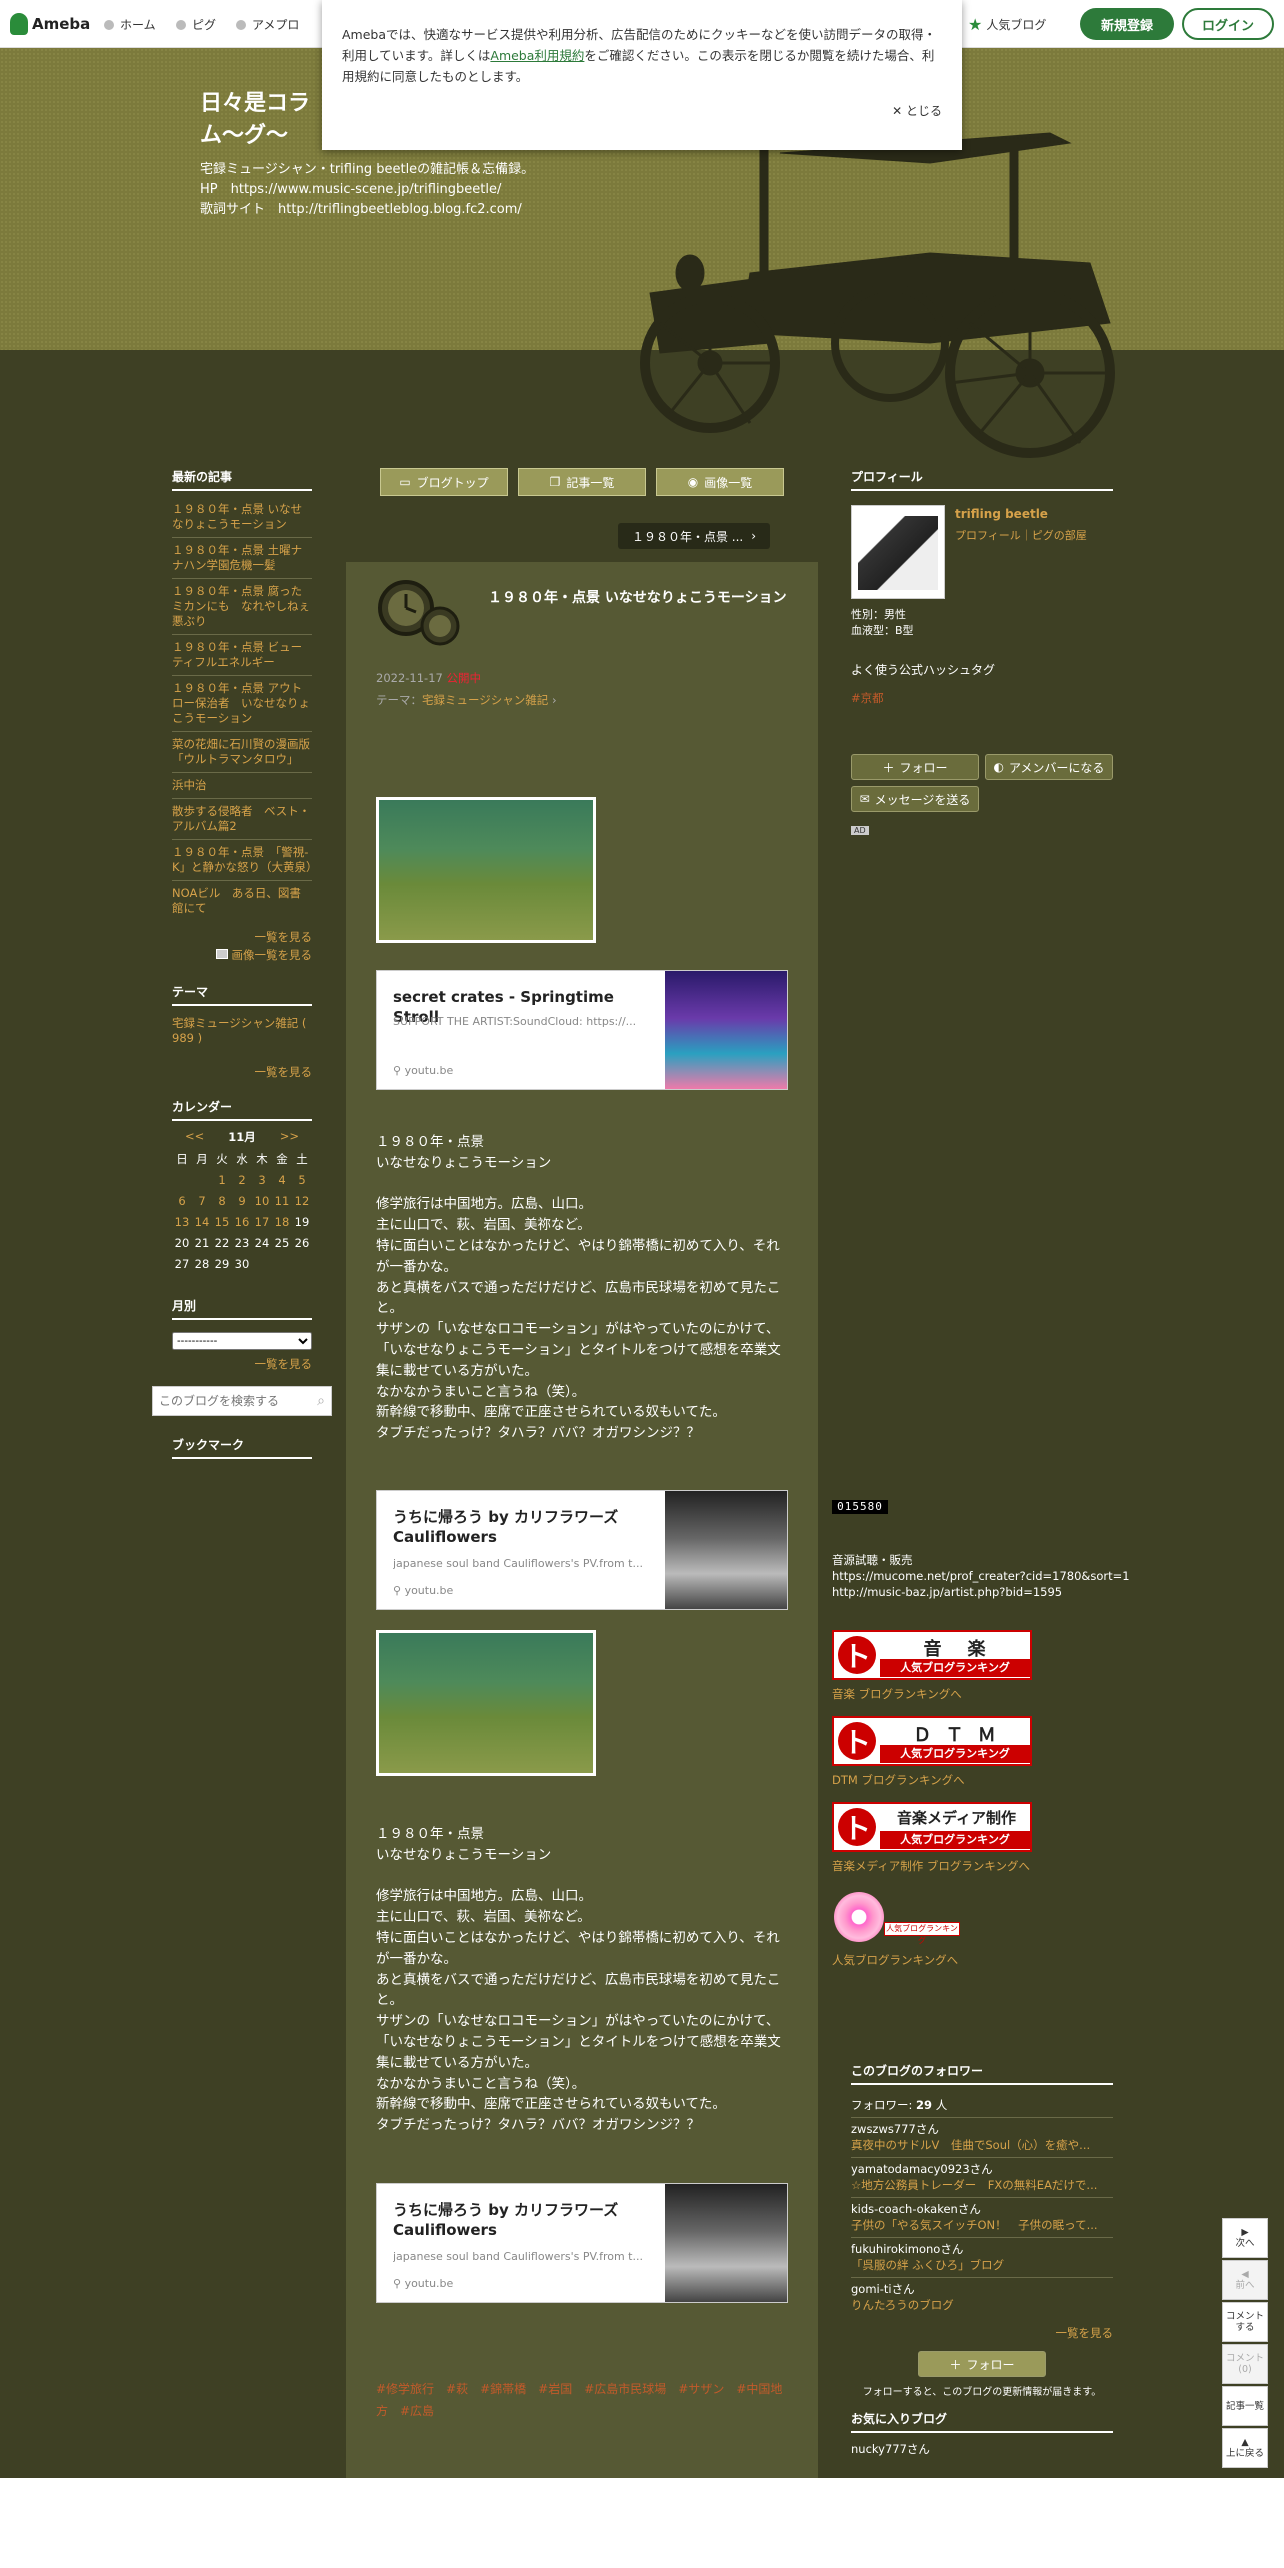  What do you see at coordinates (1245, 2406) in the screenshot?
I see `article-list-button: 記事一覧` at bounding box center [1245, 2406].